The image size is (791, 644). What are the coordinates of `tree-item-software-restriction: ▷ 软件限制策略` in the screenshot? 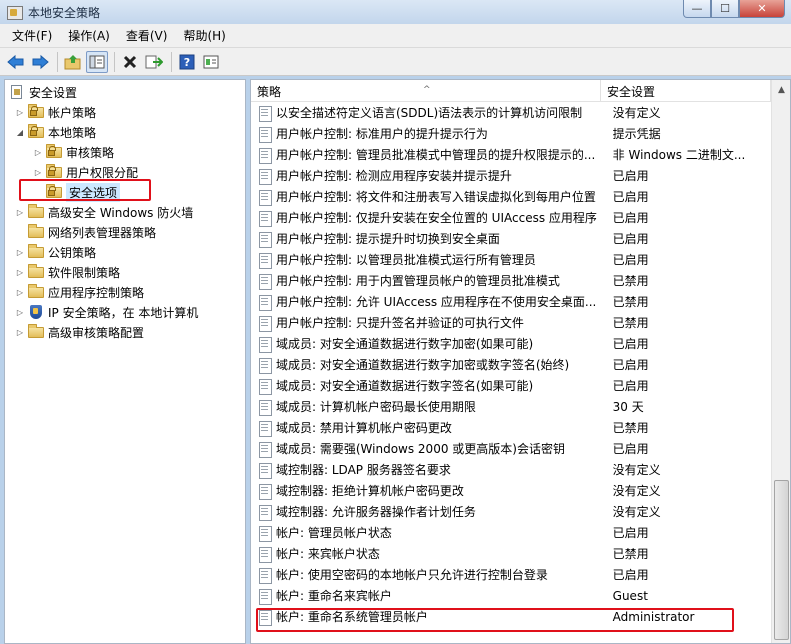 It's located at (67, 272).